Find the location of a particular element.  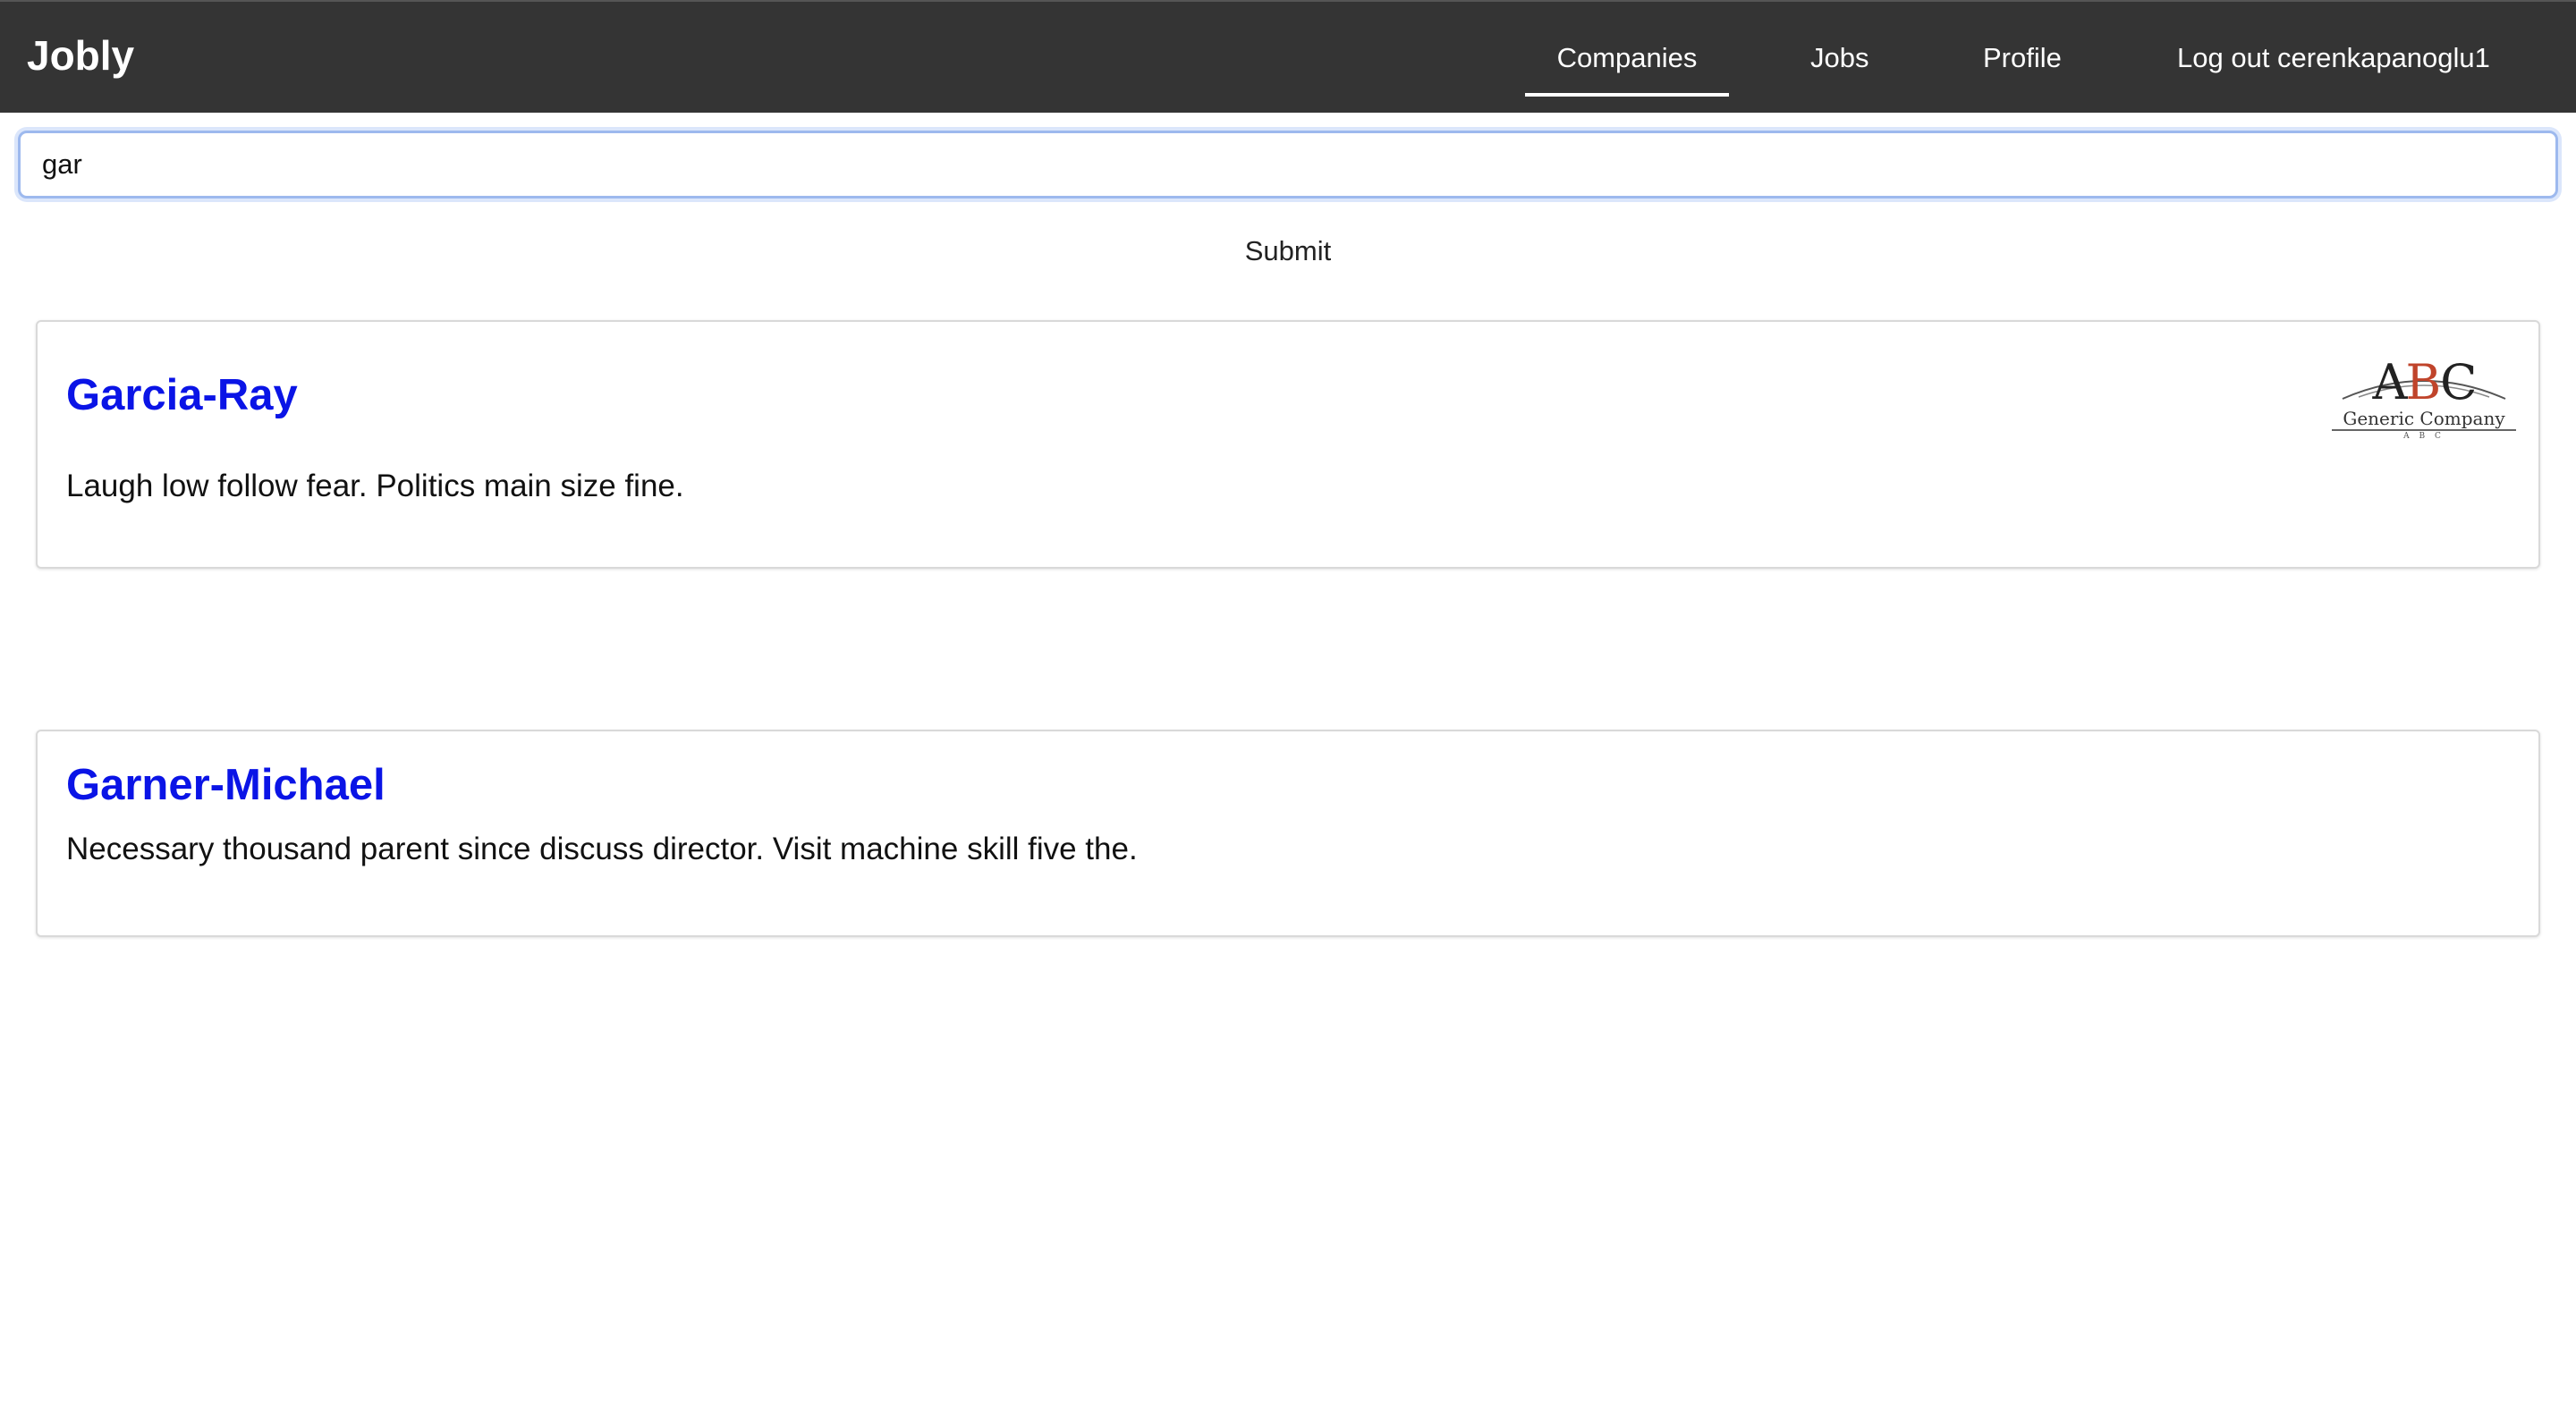

nav-jobs-link: Jobs is located at coordinates (1839, 58).